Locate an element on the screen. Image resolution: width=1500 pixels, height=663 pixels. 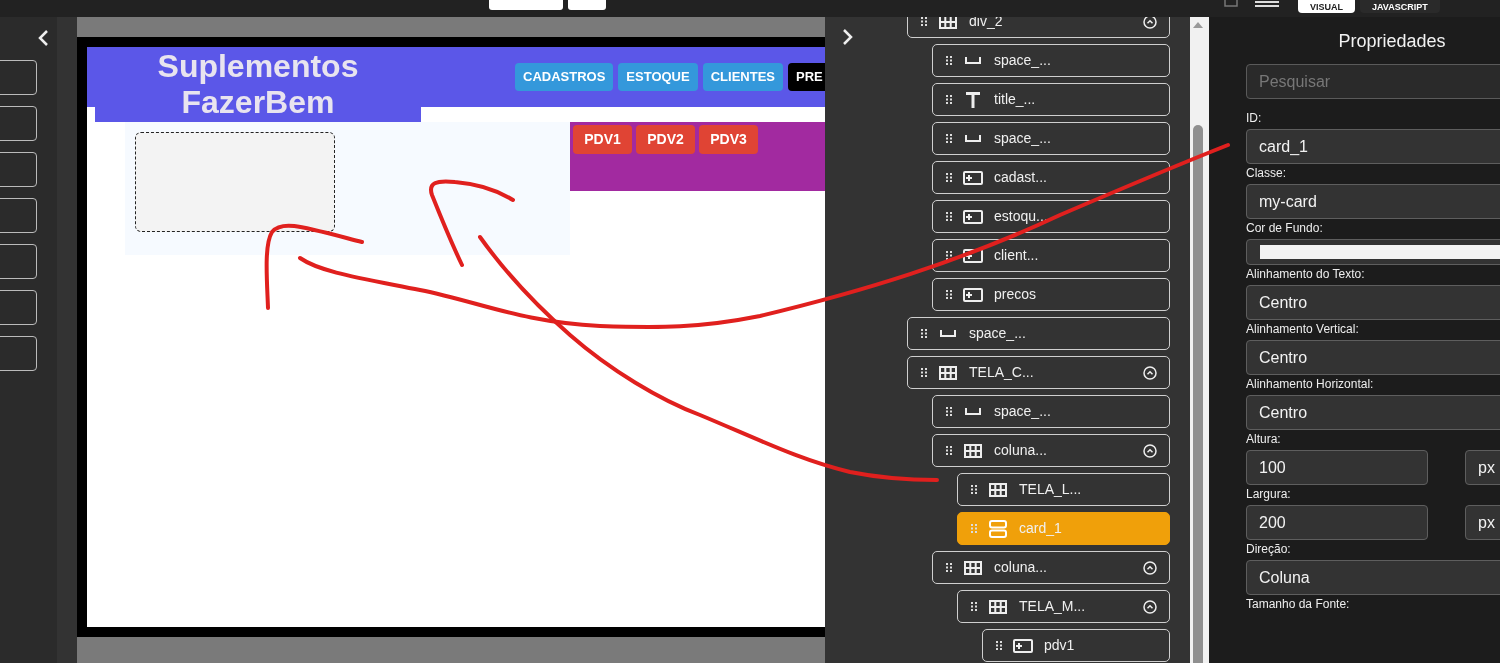
search-field: Pesquisar is located at coordinates (1373, 81).